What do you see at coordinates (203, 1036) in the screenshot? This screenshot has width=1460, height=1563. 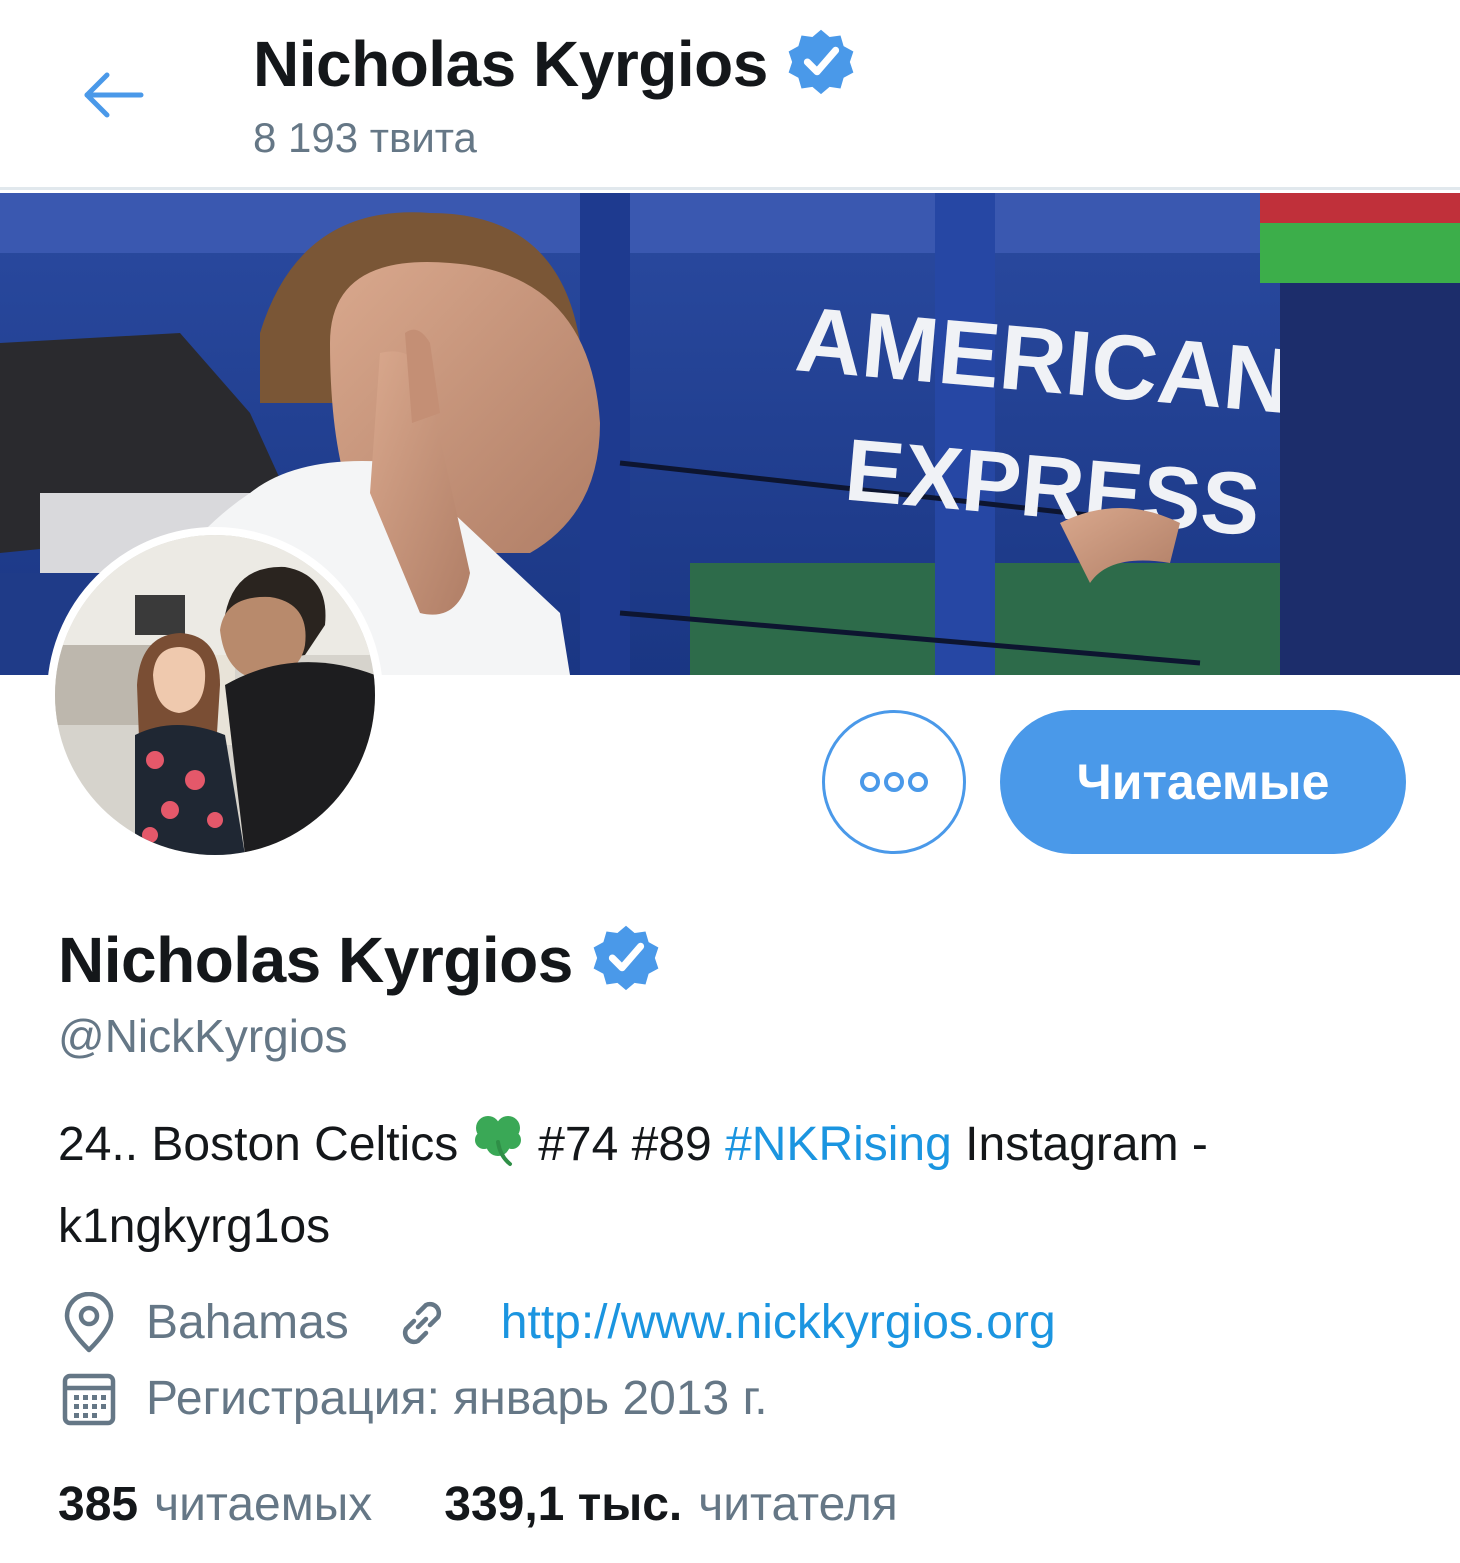 I see `profile-handle: @NickKyrgios` at bounding box center [203, 1036].